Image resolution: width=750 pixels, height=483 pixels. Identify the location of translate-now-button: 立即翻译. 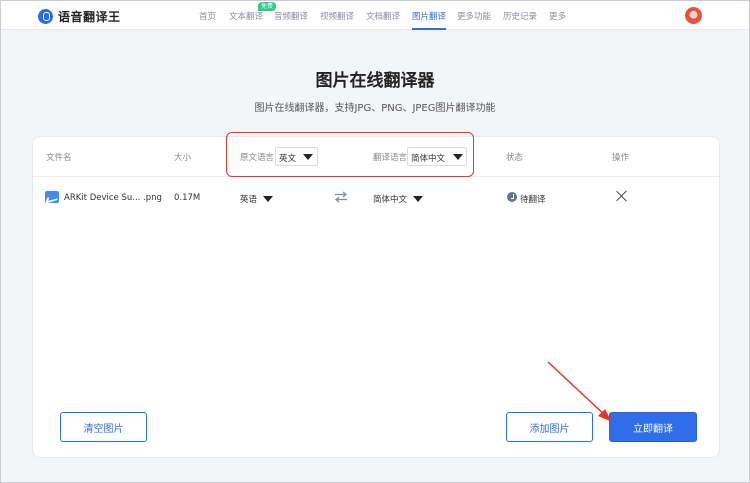
(653, 427).